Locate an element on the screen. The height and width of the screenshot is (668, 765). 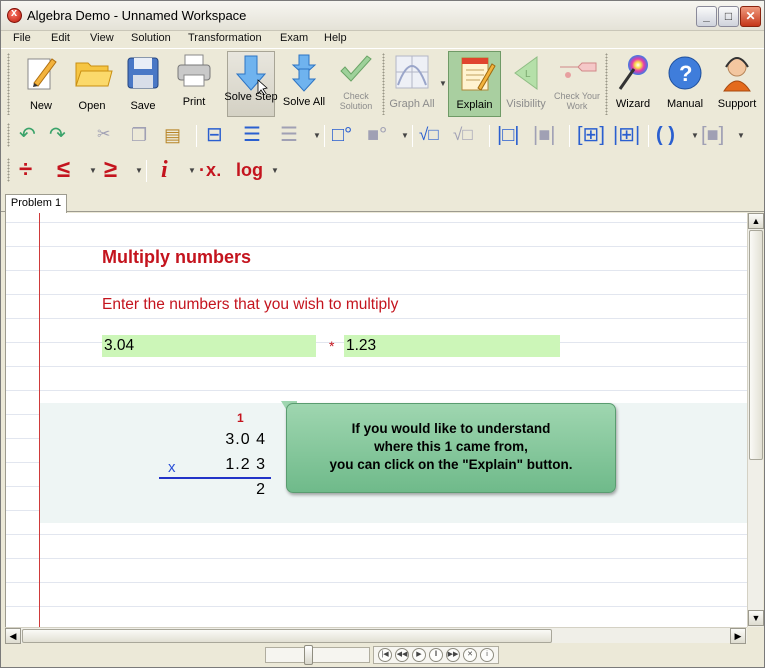
carry-digit: 1 is located at coordinates (240, 418).